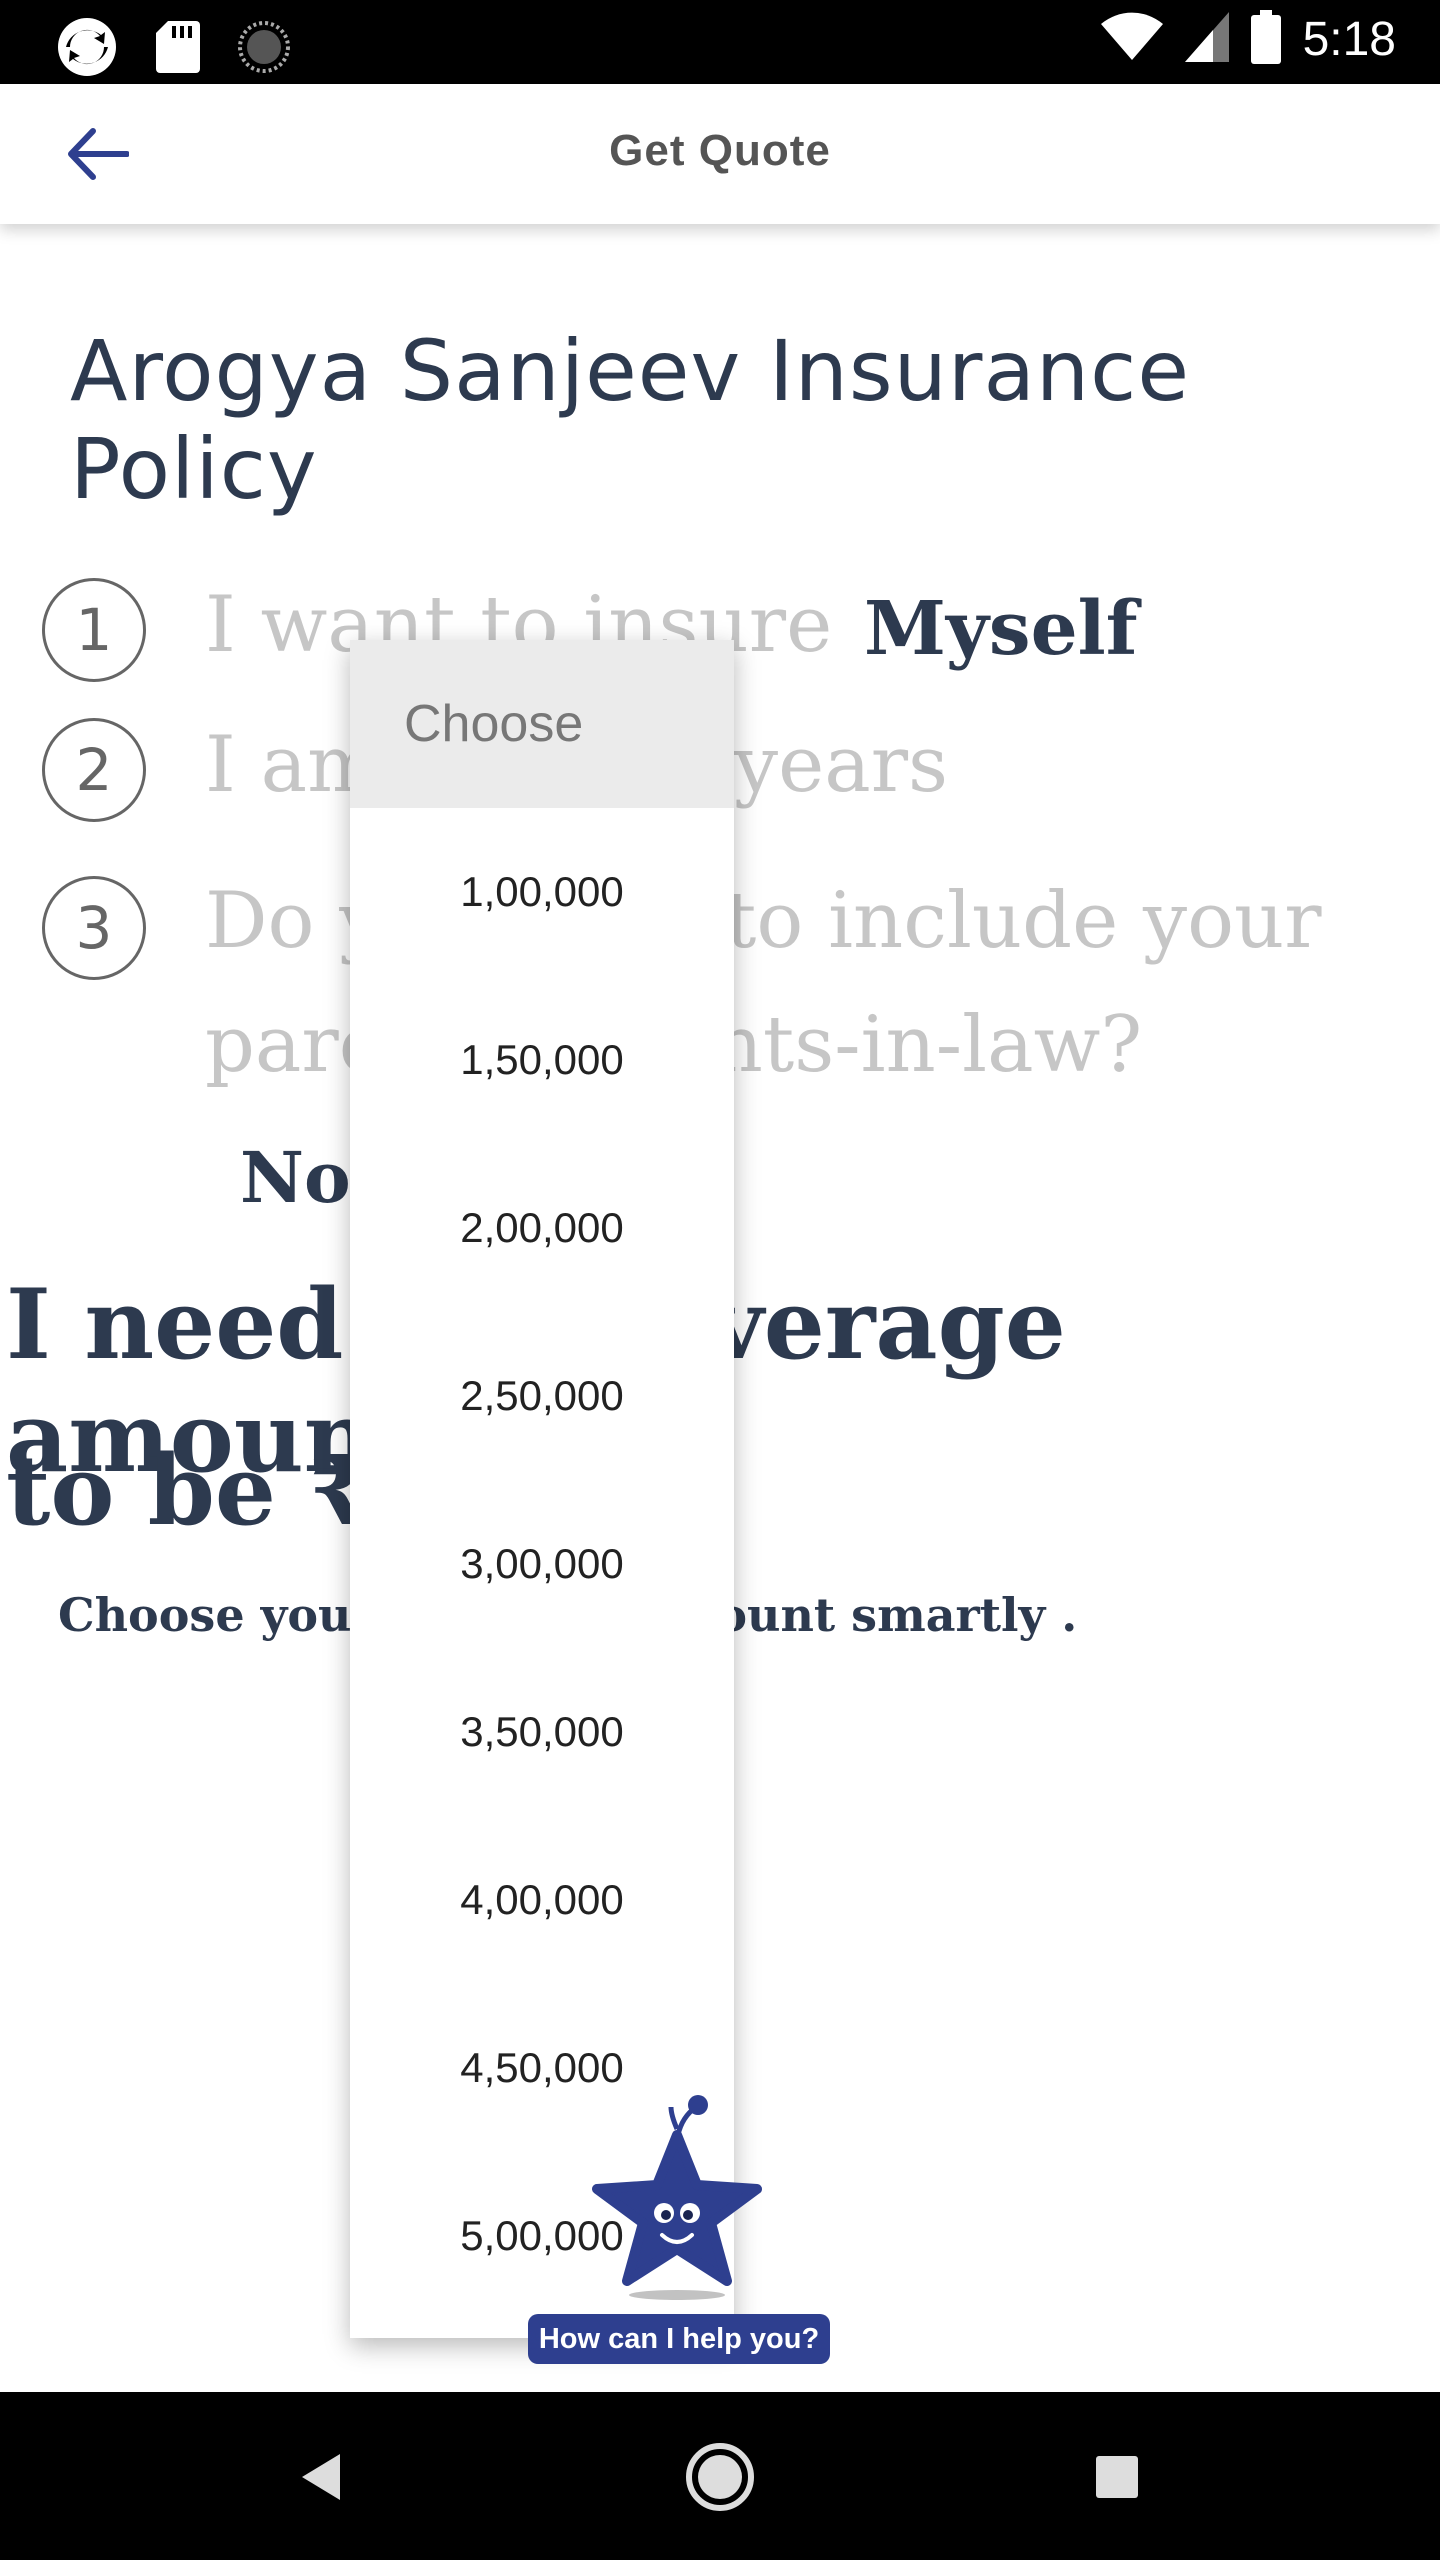  What do you see at coordinates (677, 2197) in the screenshot?
I see `star-mascot-icon` at bounding box center [677, 2197].